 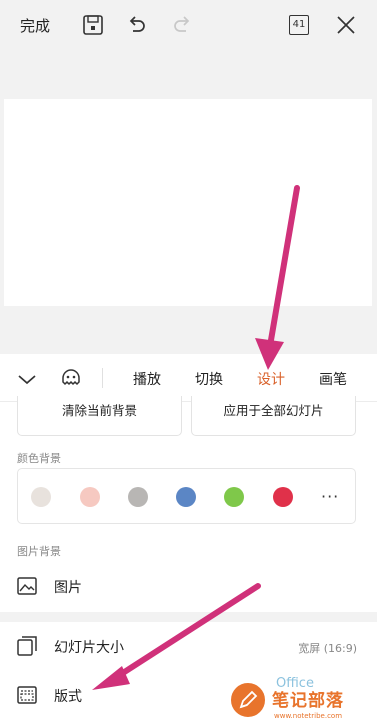 I want to click on slide-size-label: 幻灯片大小, so click(x=89, y=648).